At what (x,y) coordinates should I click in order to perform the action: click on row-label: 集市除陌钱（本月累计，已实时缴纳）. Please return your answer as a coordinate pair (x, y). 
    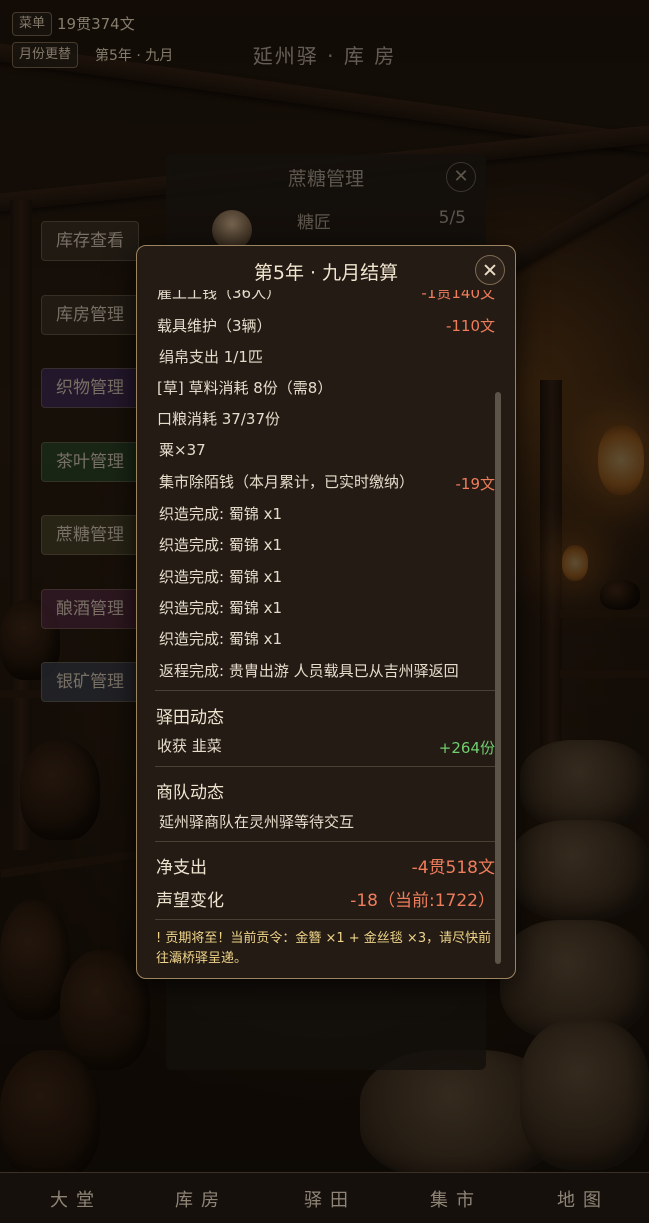
    Looking at the image, I should click on (287, 482).